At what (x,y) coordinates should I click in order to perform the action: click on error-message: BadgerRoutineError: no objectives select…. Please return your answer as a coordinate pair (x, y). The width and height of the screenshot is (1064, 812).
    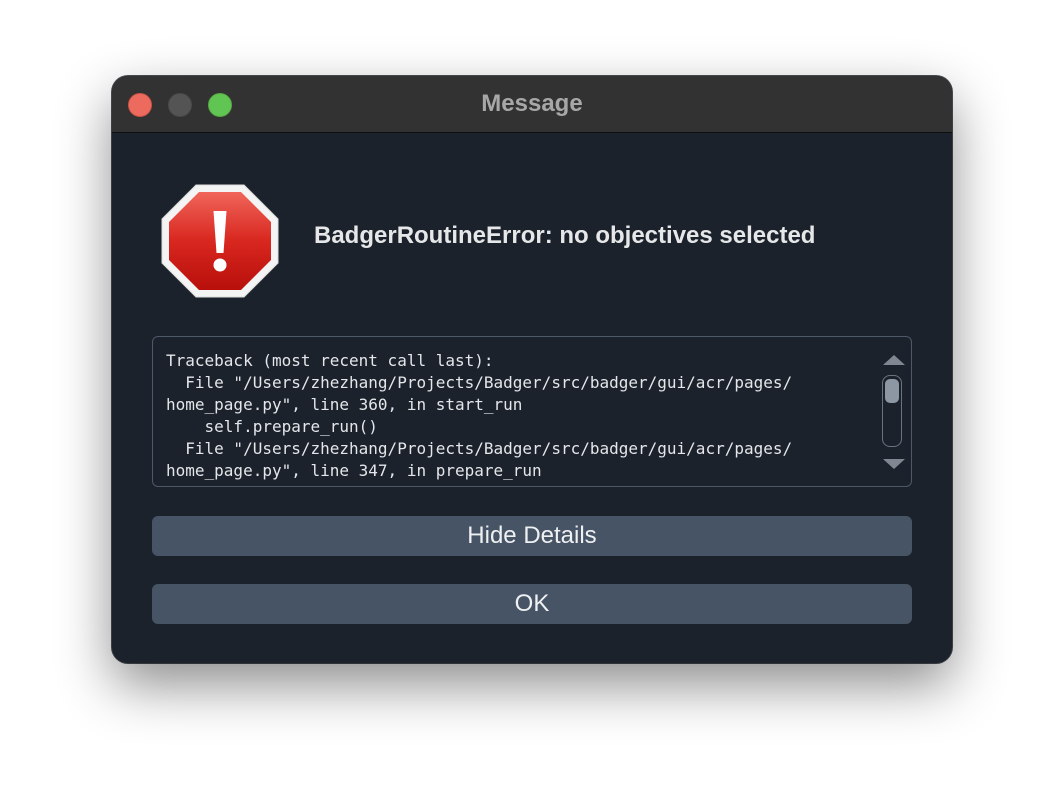
    Looking at the image, I should click on (565, 235).